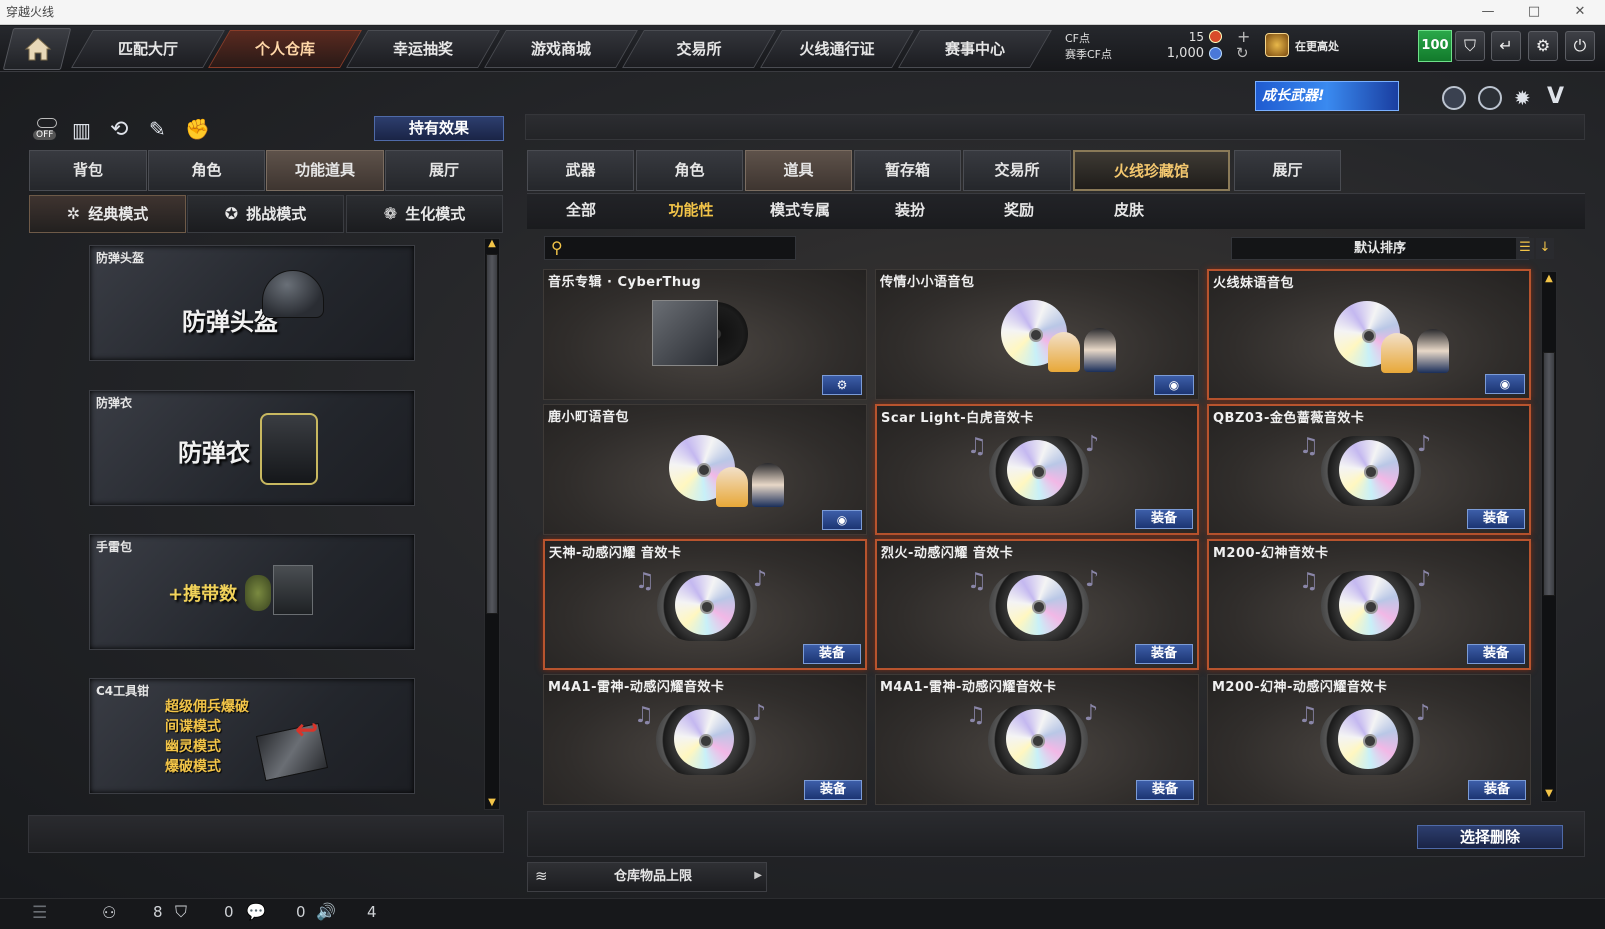 The height and width of the screenshot is (929, 1605). Describe the element at coordinates (1580, 12) in the screenshot. I see `close-button: ✕` at that location.